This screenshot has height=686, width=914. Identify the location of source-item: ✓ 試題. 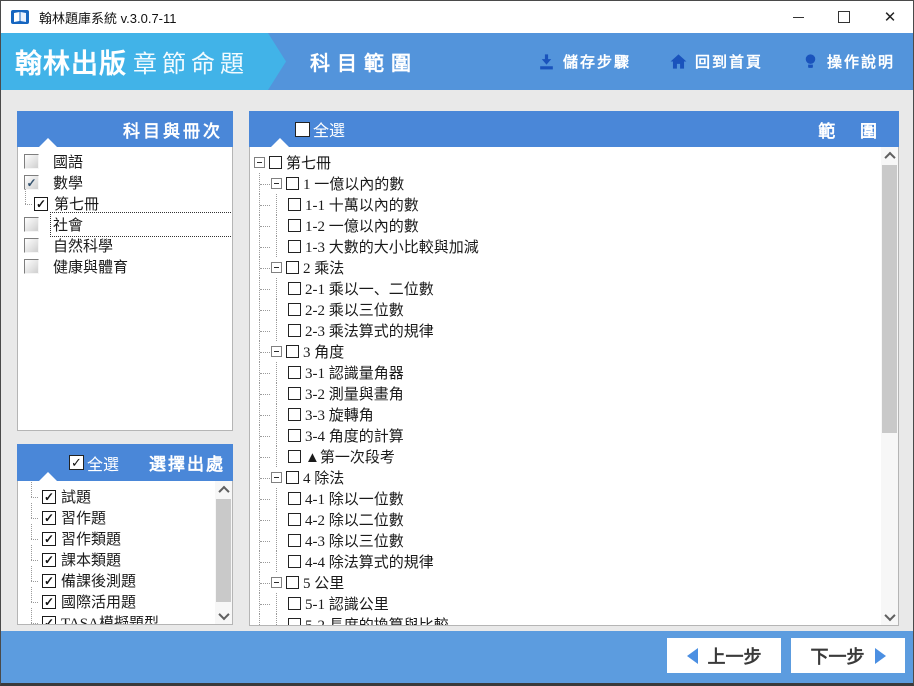
(128, 494).